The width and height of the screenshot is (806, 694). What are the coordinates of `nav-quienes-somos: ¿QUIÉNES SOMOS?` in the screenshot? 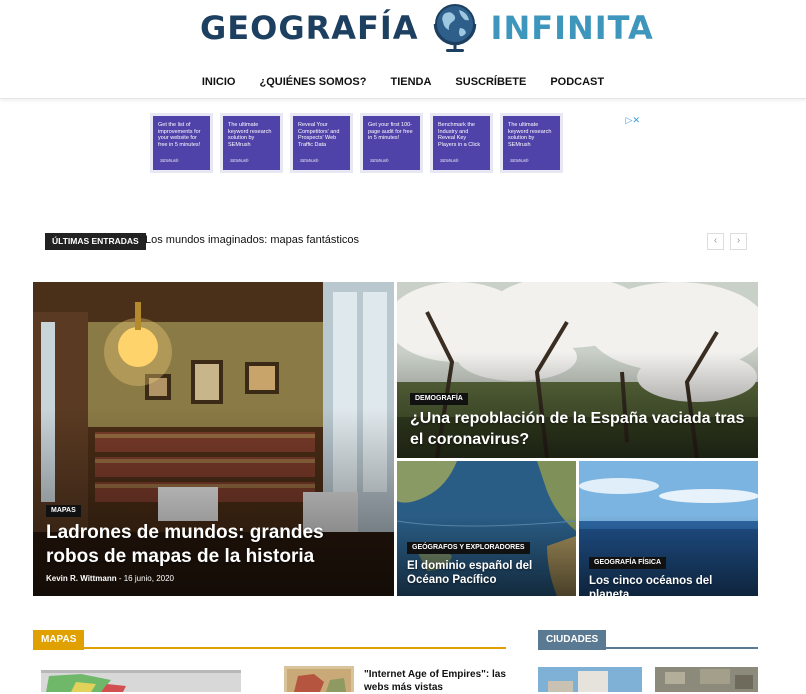 It's located at (313, 82).